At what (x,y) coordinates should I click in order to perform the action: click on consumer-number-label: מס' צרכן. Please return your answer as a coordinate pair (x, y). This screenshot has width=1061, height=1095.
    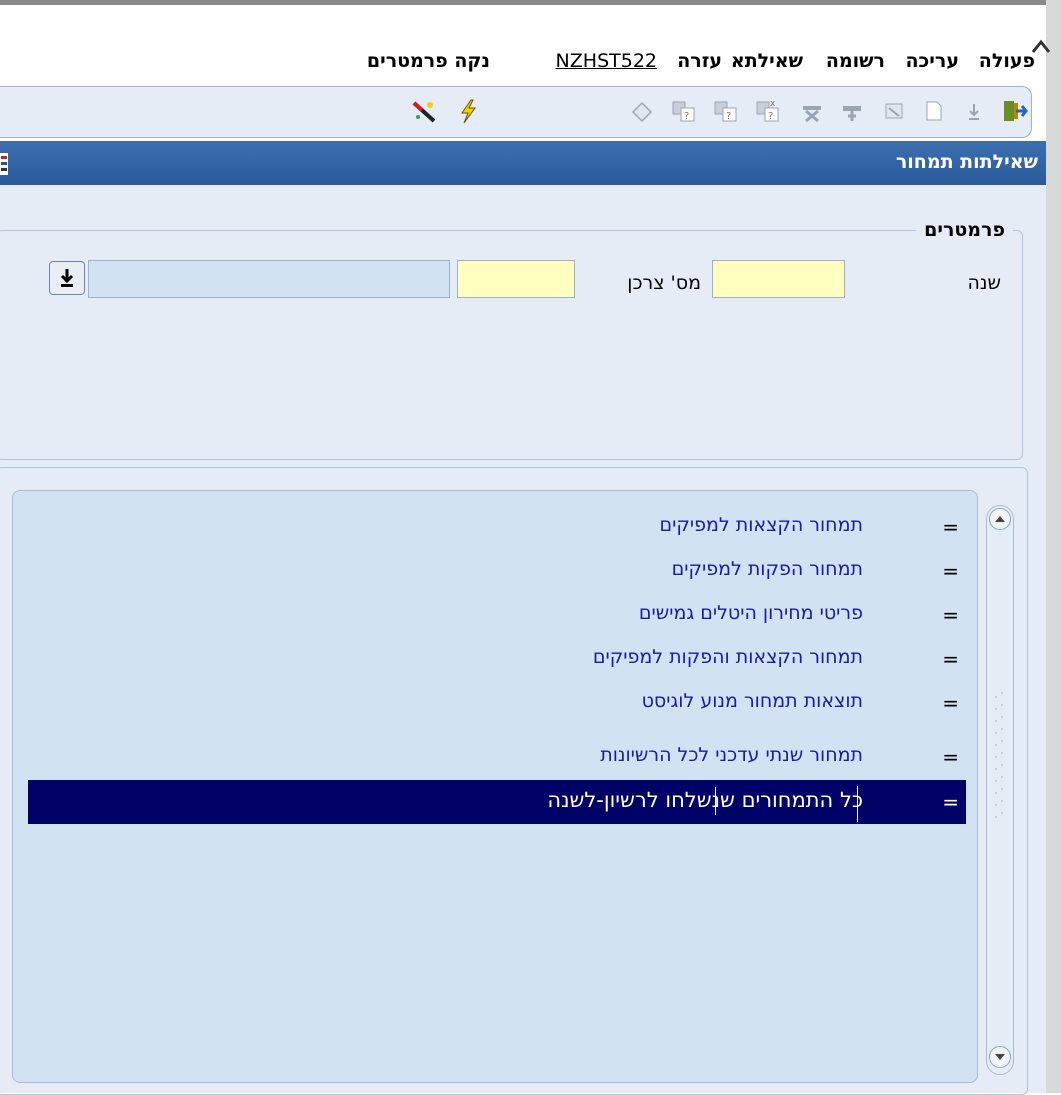
    Looking at the image, I should click on (664, 283).